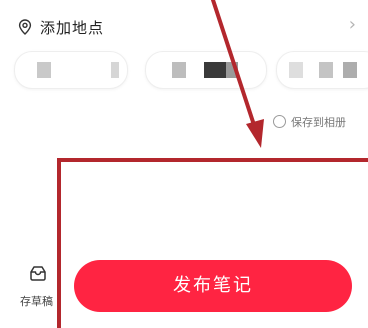 This screenshot has height=328, width=368. I want to click on chevron-right-icon: ›, so click(352, 24).